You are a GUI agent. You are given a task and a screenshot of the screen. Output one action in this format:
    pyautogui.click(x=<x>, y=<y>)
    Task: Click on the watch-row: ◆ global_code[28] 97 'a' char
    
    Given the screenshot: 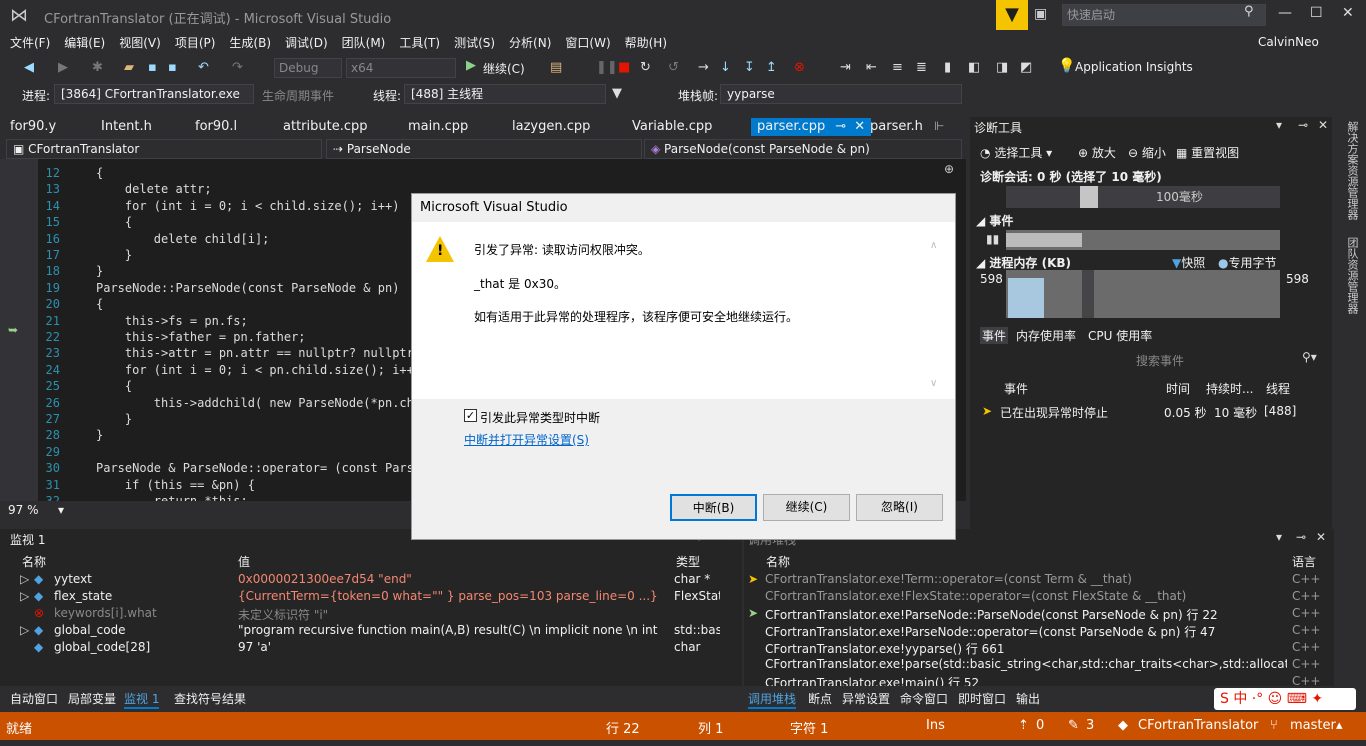 What is the action you would take?
    pyautogui.click(x=360, y=648)
    